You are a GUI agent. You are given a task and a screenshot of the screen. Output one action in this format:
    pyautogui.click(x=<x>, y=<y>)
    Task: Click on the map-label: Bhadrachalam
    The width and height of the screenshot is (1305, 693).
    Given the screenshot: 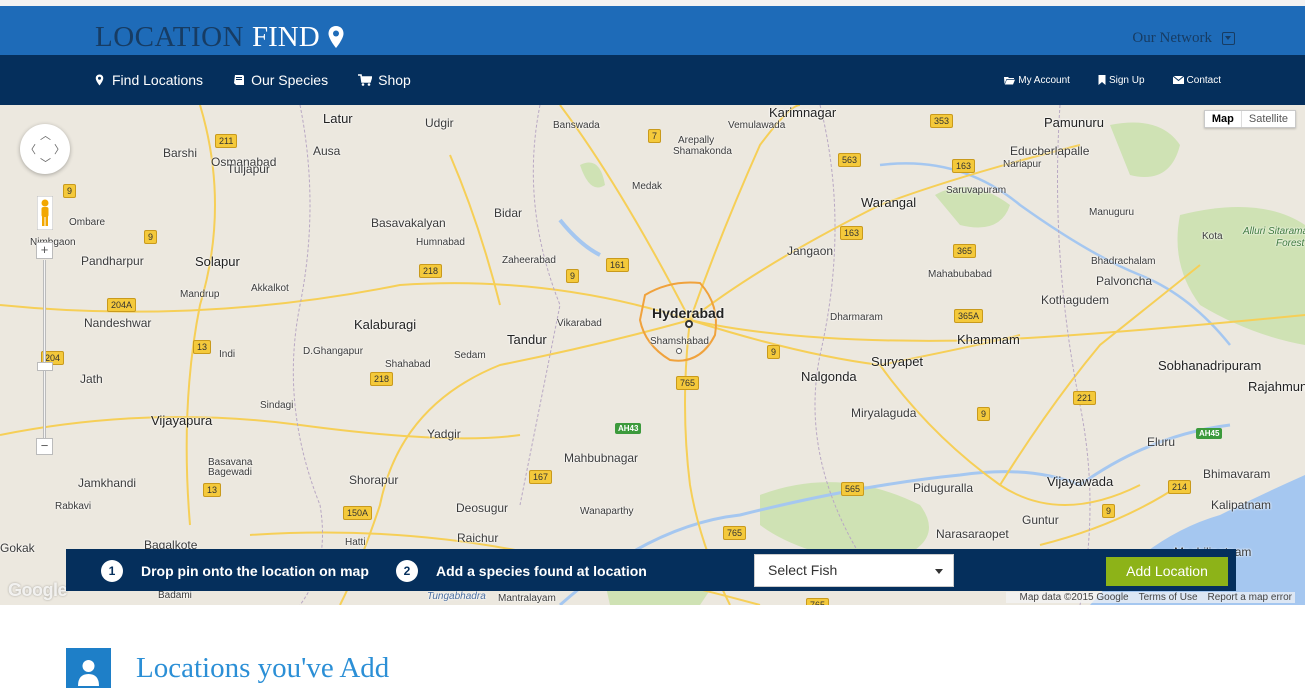 What is the action you would take?
    pyautogui.click(x=1123, y=261)
    